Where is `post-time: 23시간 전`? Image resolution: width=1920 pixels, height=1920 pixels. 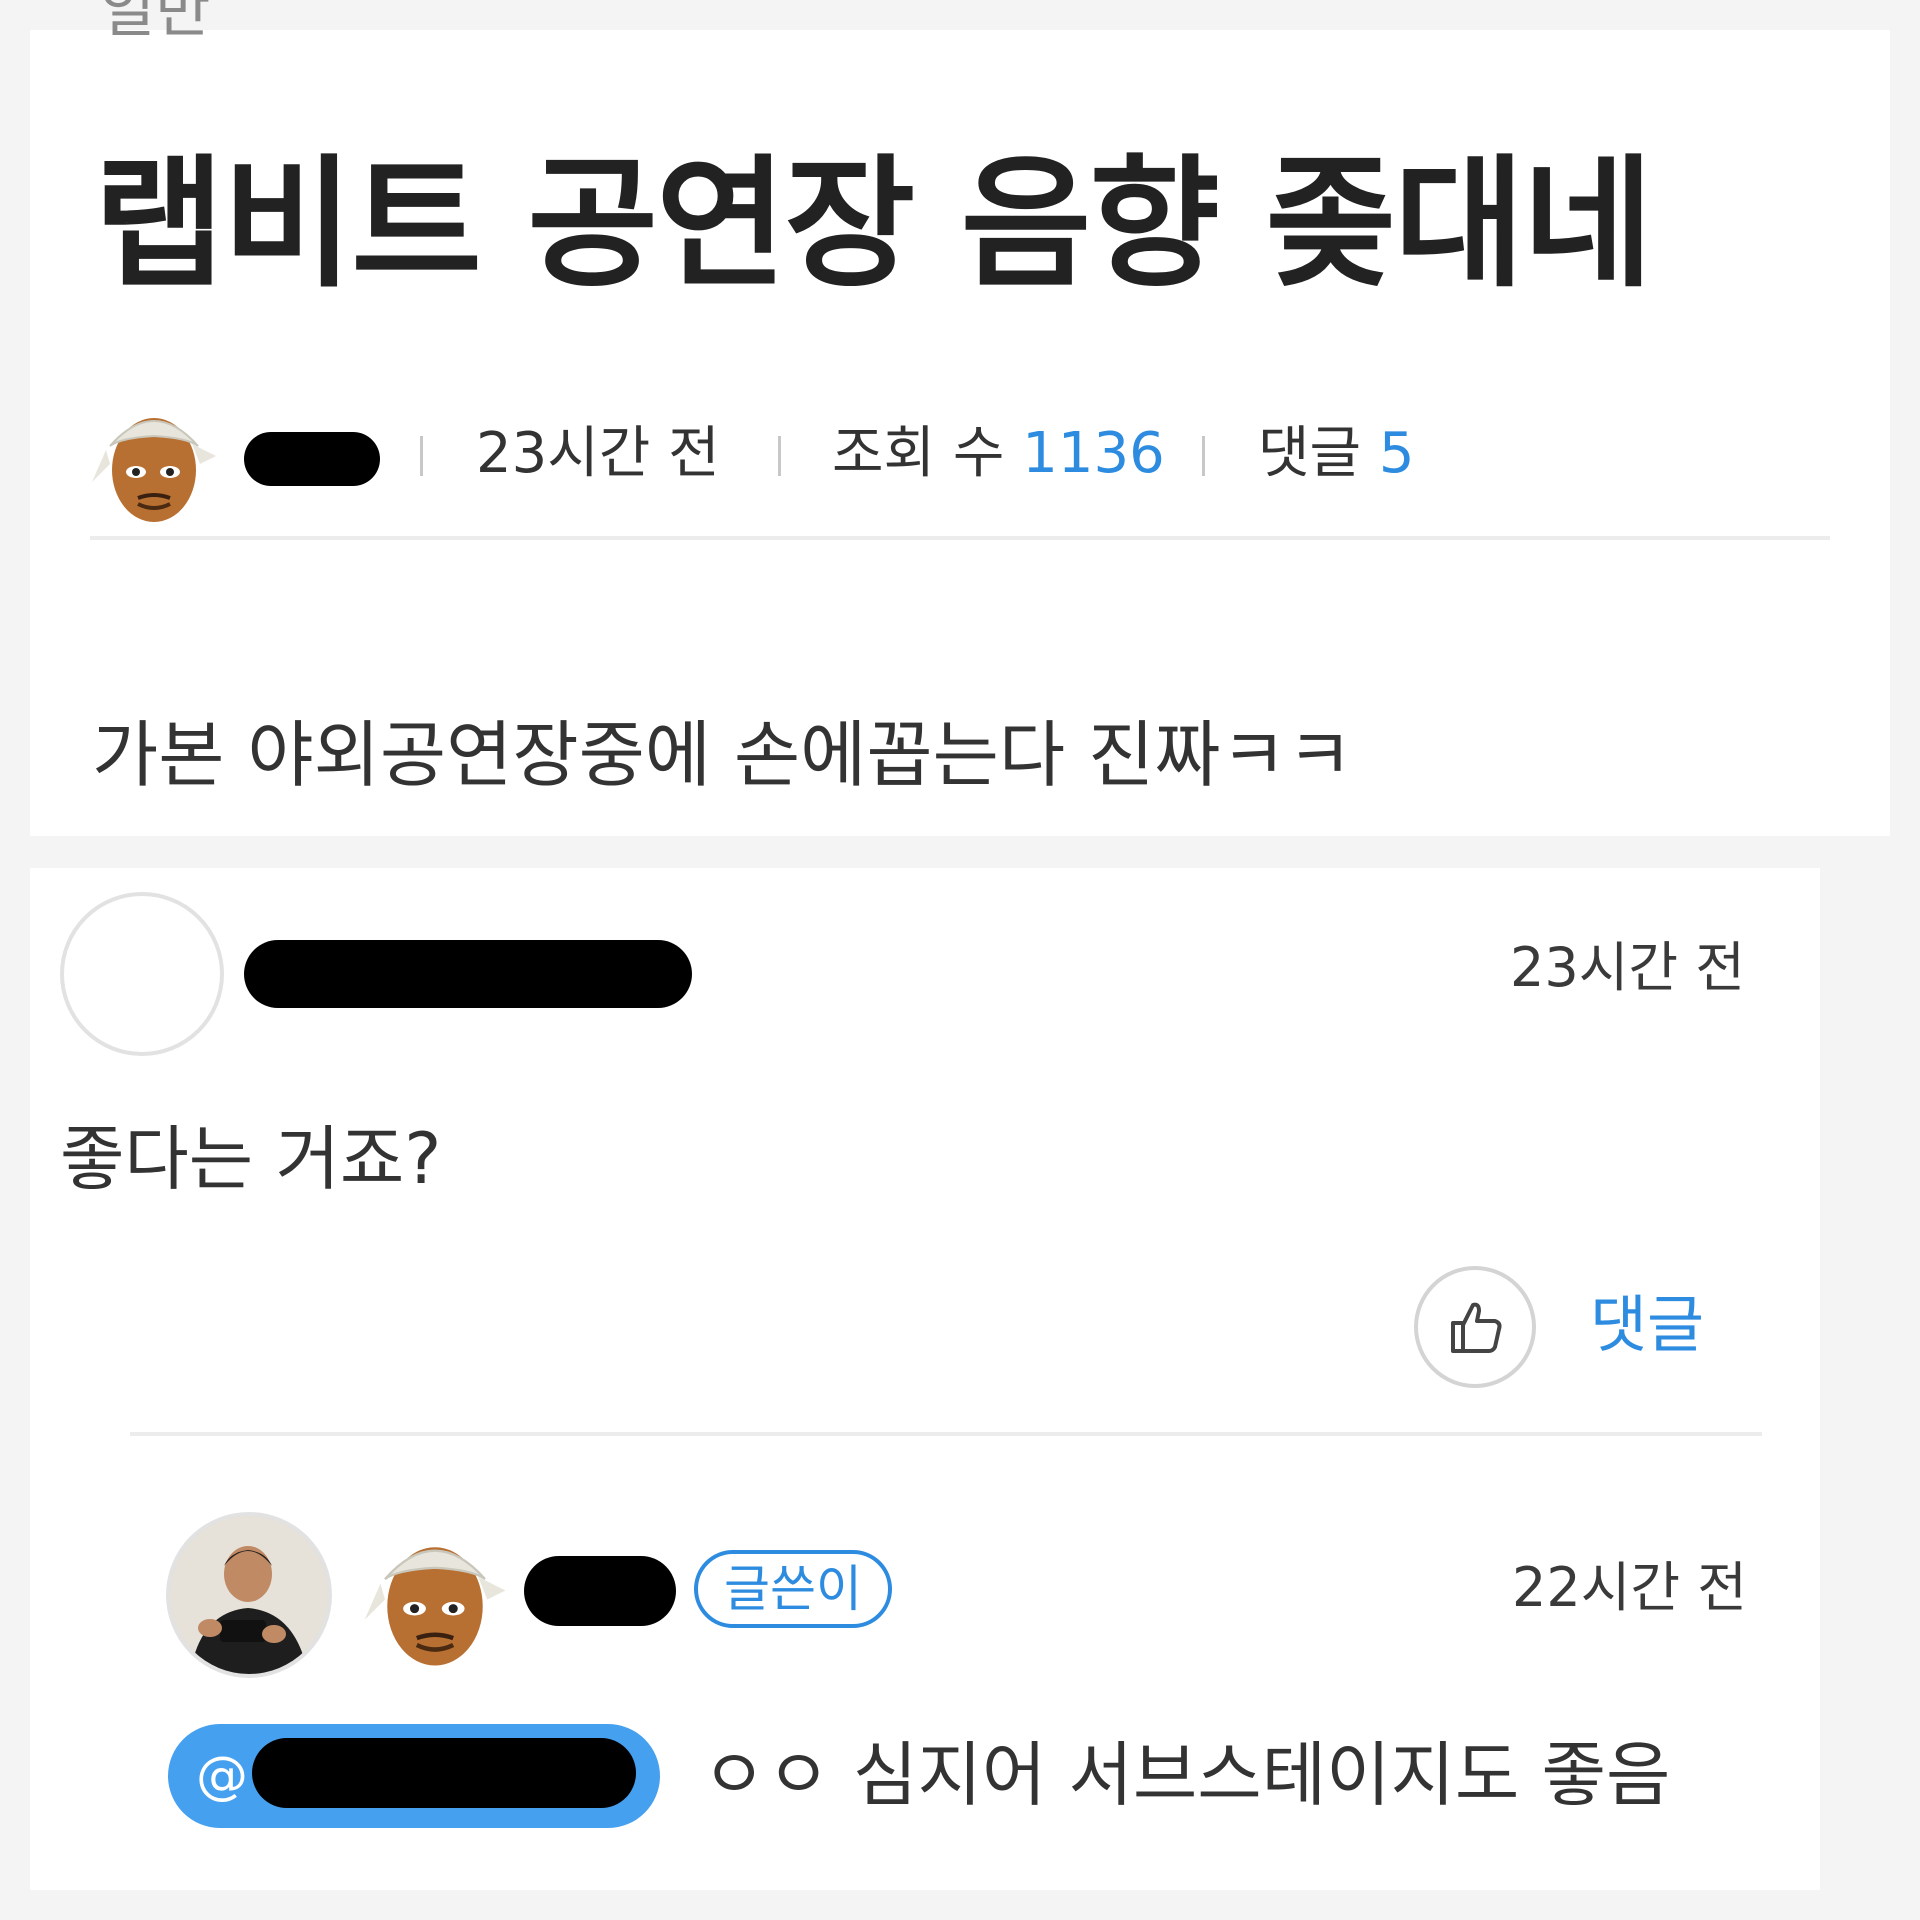 post-time: 23시간 전 is located at coordinates (598, 453).